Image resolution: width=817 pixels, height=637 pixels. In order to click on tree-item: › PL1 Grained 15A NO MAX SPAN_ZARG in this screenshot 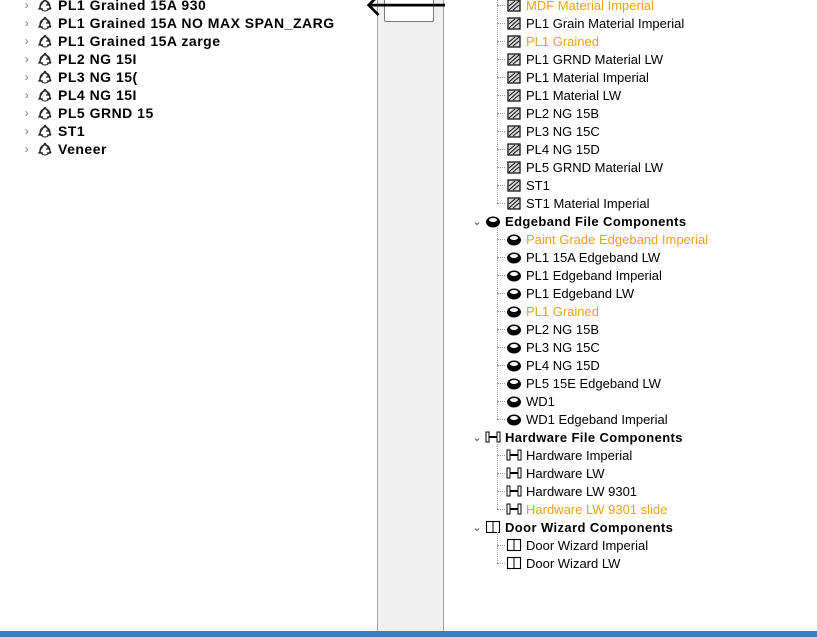, I will do `click(177, 23)`.